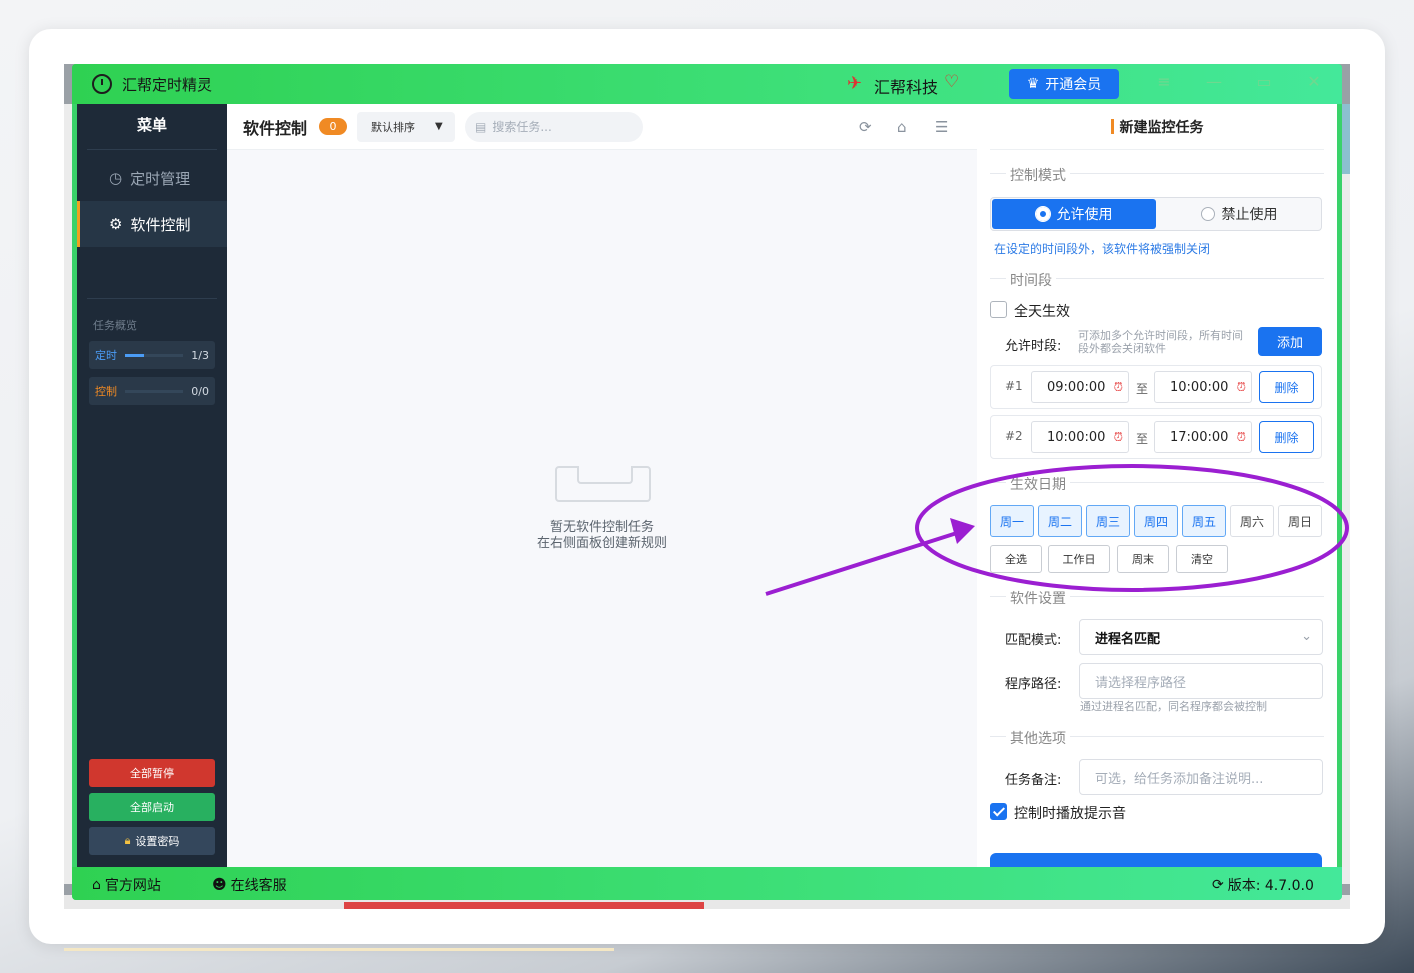 The width and height of the screenshot is (1414, 973). What do you see at coordinates (249, 885) in the screenshot?
I see `service-link: ☻ 在线客服` at bounding box center [249, 885].